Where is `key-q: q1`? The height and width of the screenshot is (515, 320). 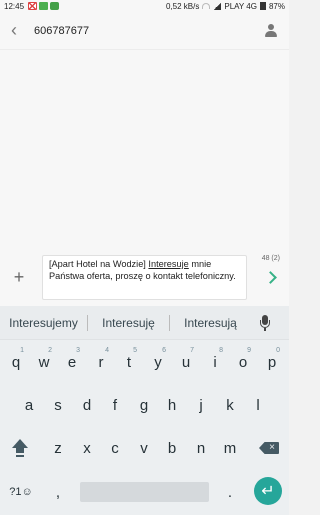 key-q: q1 is located at coordinates (16, 362).